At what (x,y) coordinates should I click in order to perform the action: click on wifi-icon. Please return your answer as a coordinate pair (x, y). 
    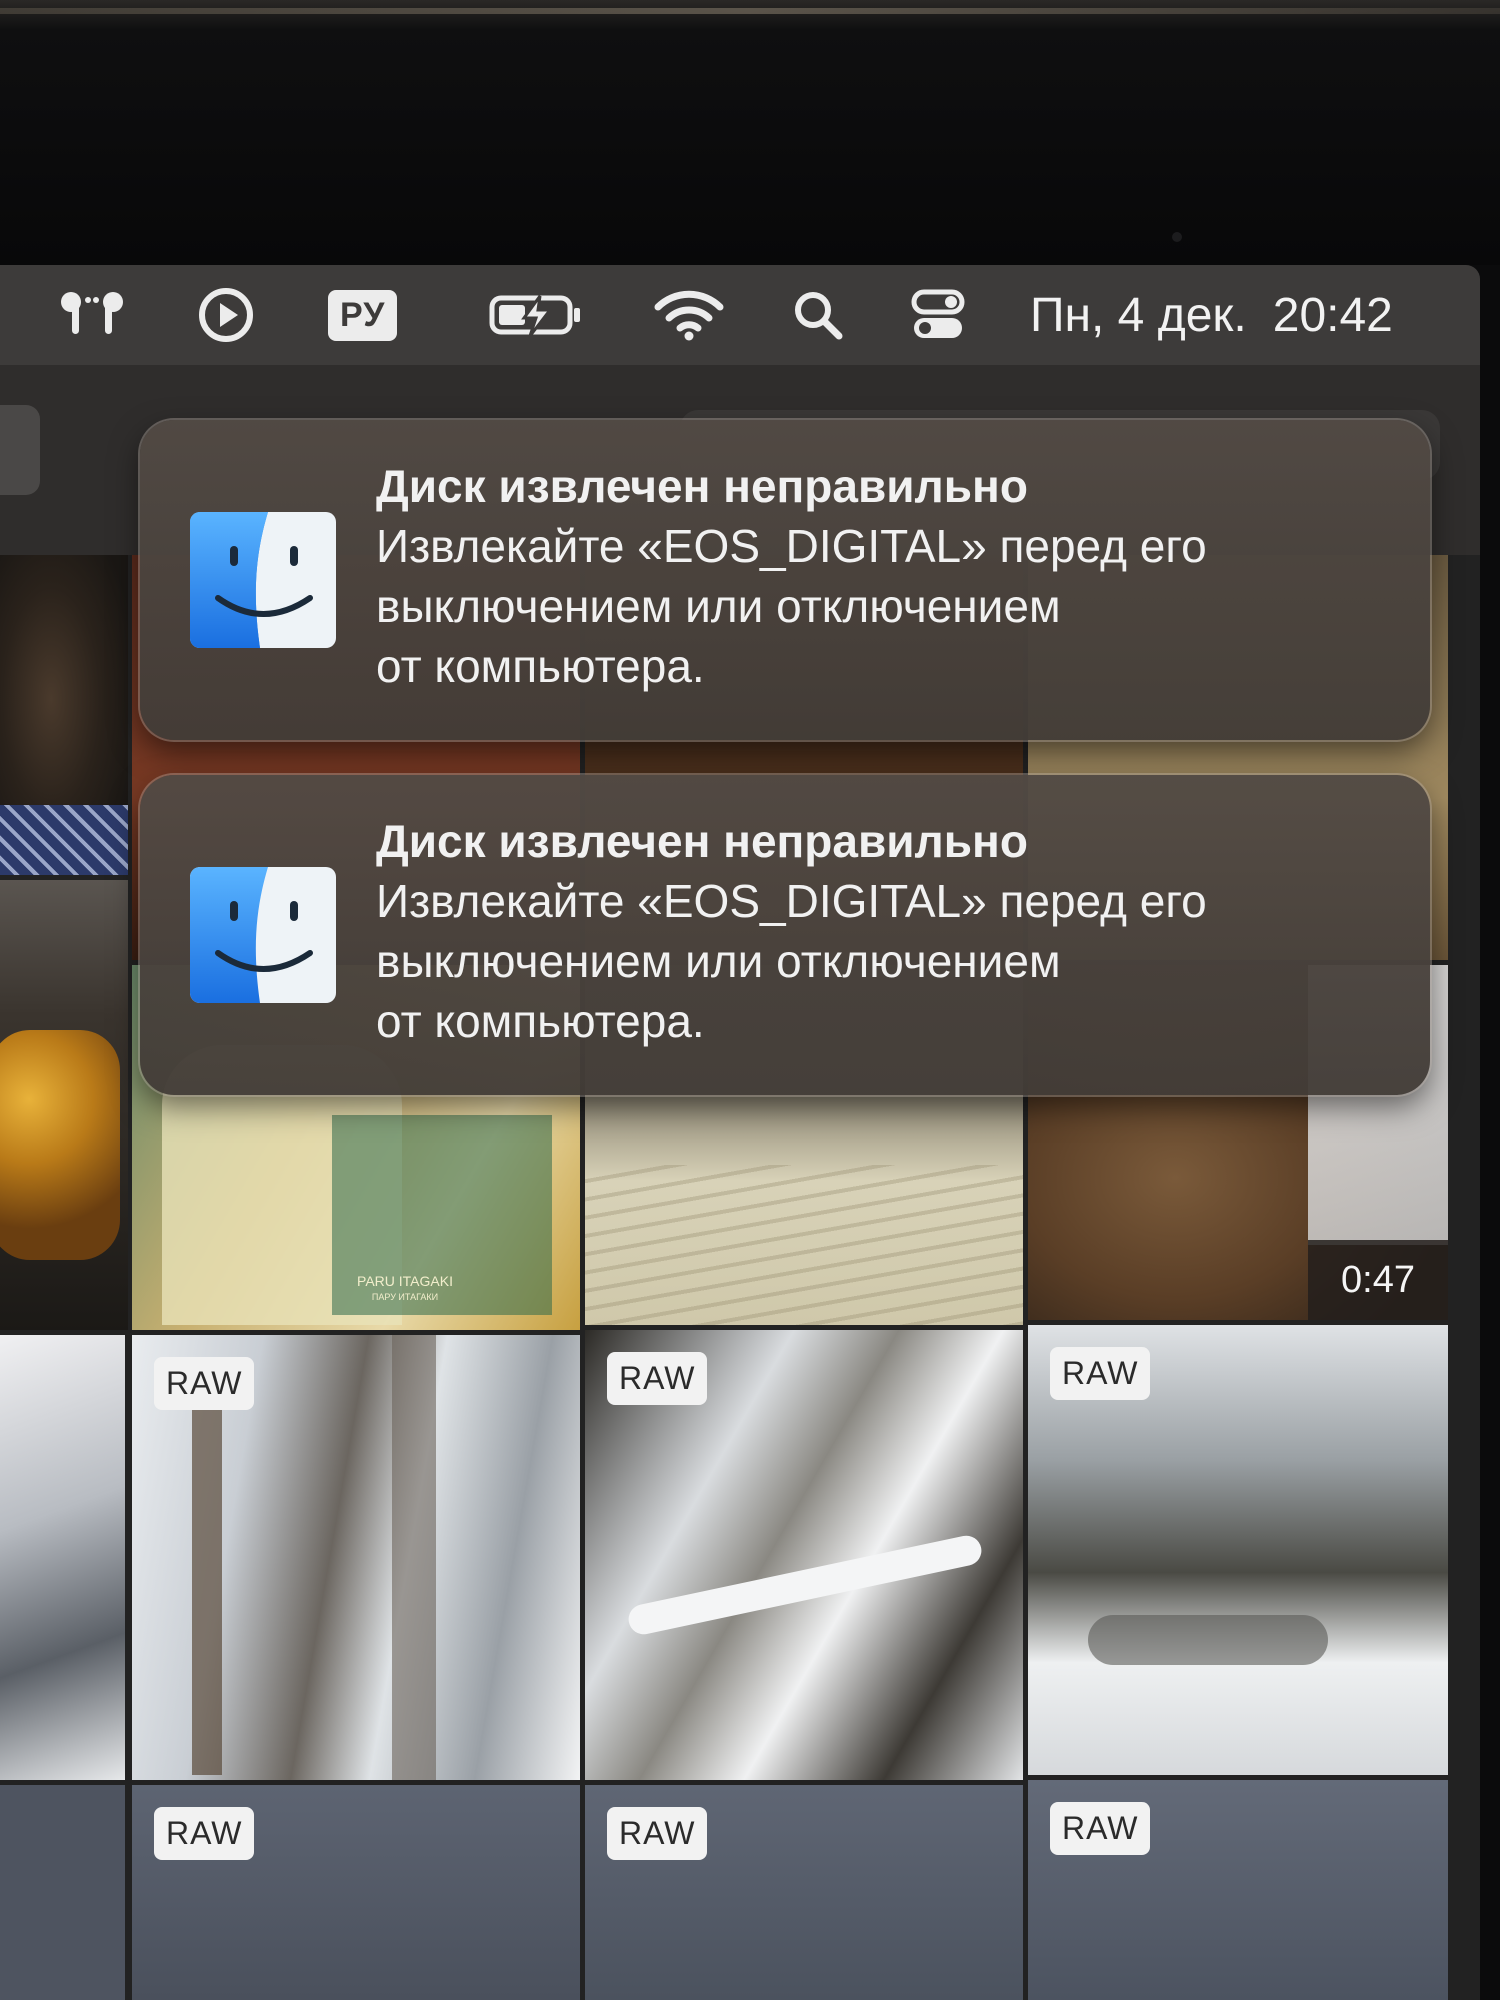
    Looking at the image, I should click on (689, 315).